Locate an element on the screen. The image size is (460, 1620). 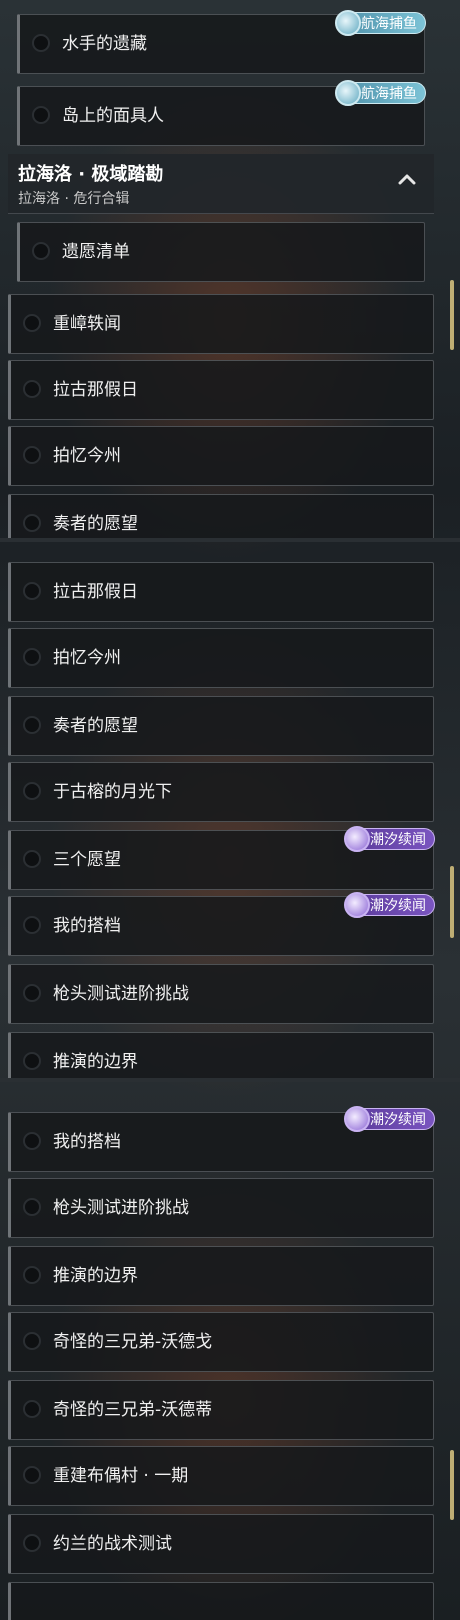
quest-row: 奏者的愿望 is located at coordinates (221, 726).